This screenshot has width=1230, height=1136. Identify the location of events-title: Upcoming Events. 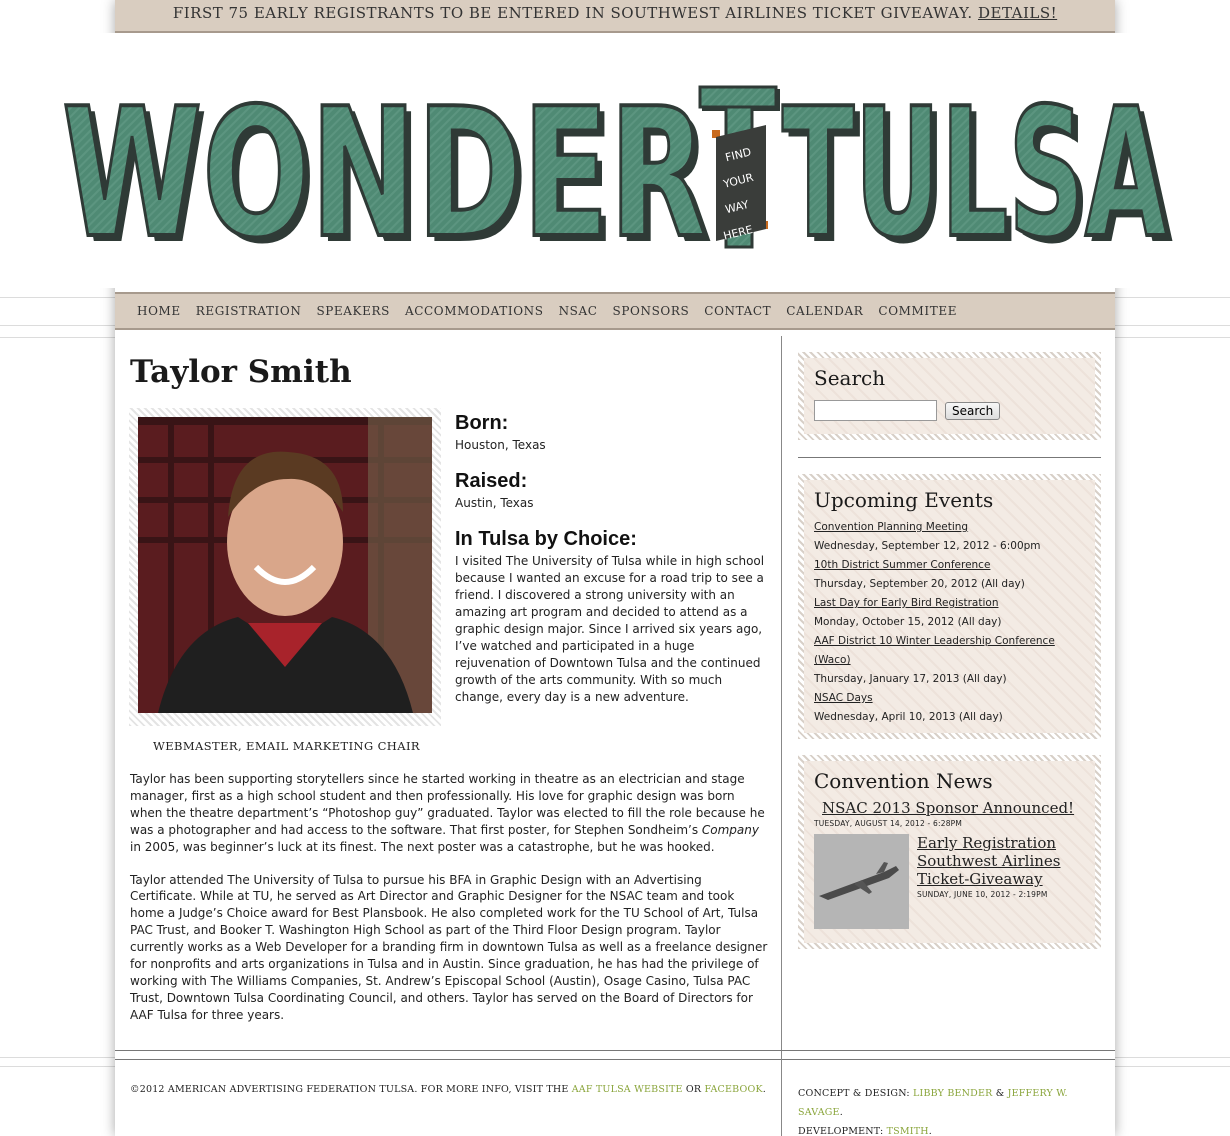
(904, 500).